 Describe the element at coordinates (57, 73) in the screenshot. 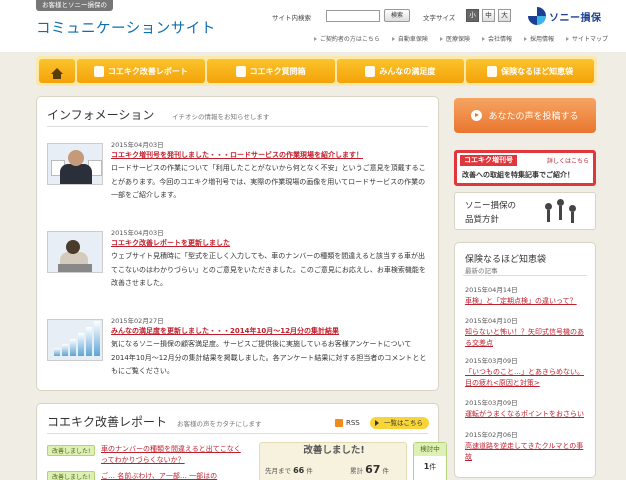

I see `home-icon` at that location.